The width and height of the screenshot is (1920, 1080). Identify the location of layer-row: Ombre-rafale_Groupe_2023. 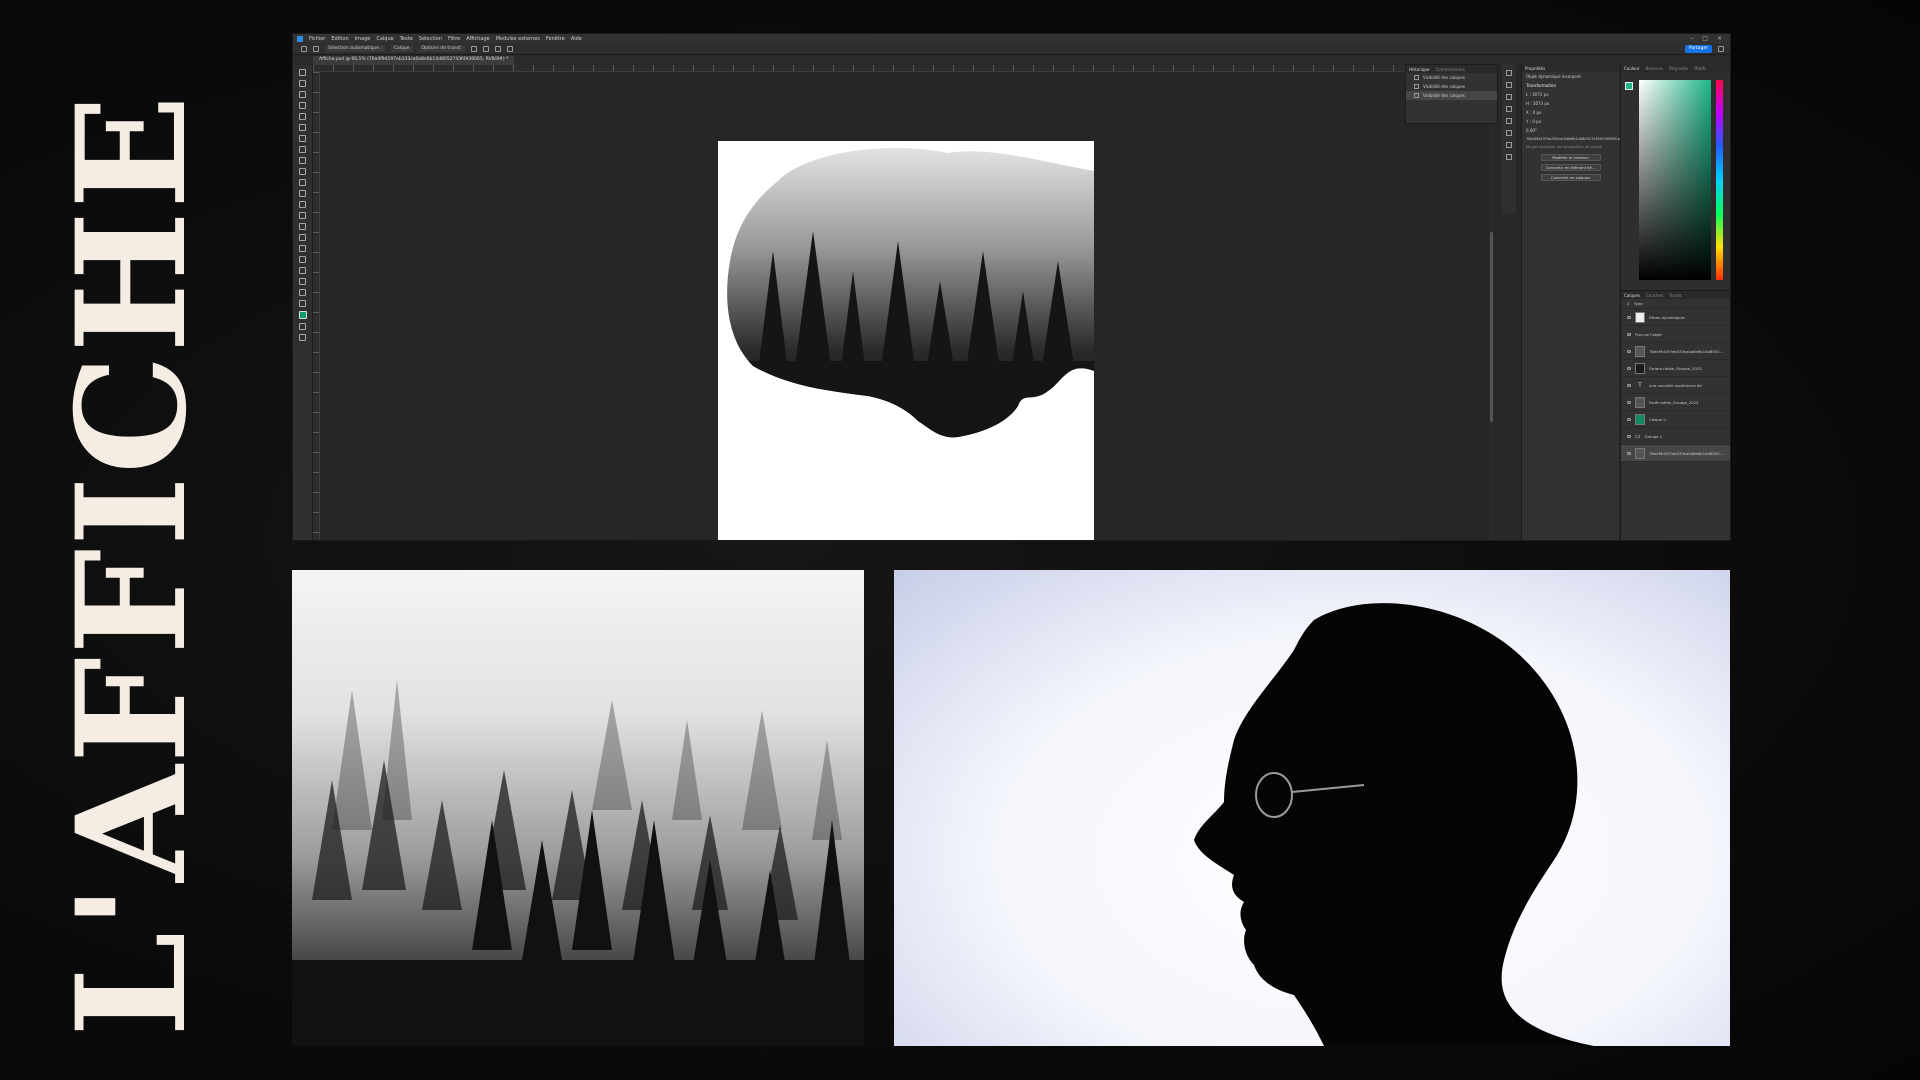
(1675, 368).